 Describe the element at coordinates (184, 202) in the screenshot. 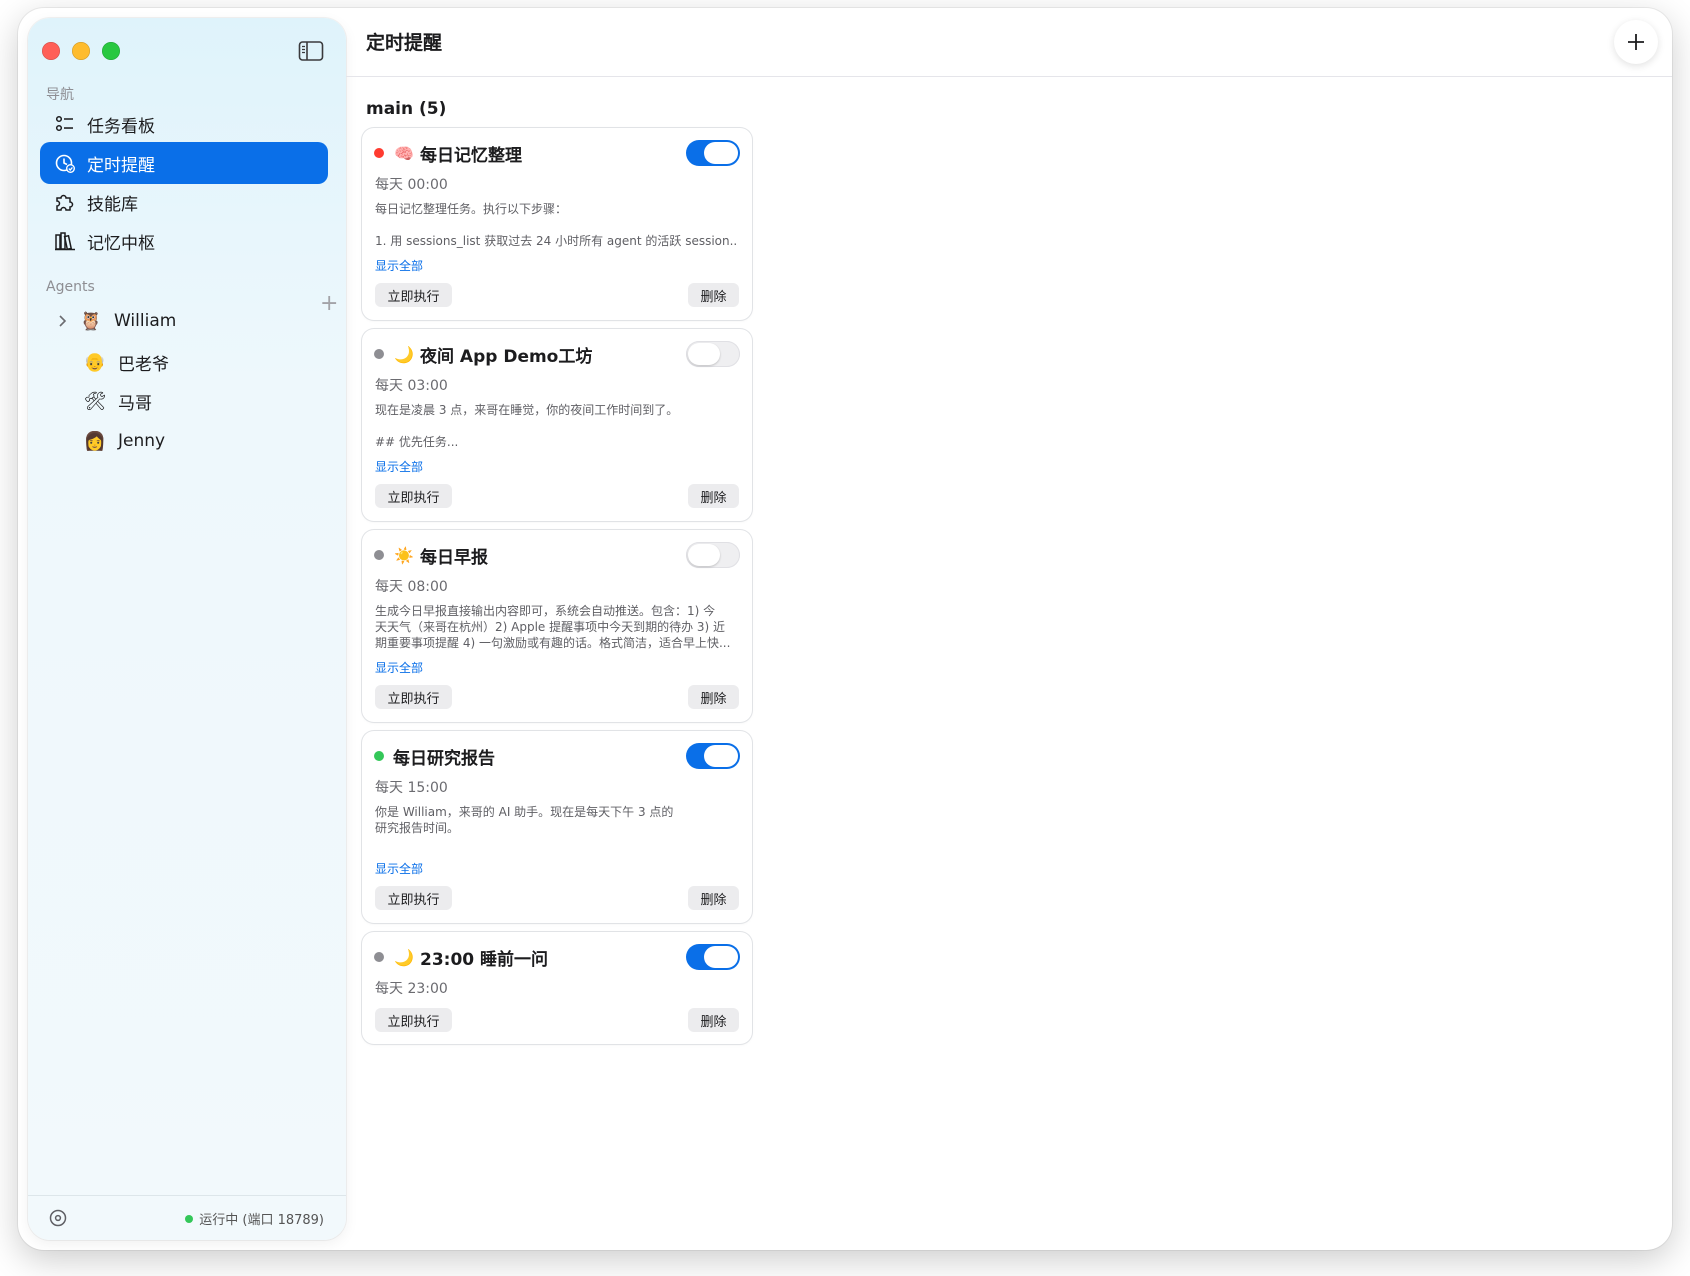

I see `nav-item-skills: 技能库` at that location.